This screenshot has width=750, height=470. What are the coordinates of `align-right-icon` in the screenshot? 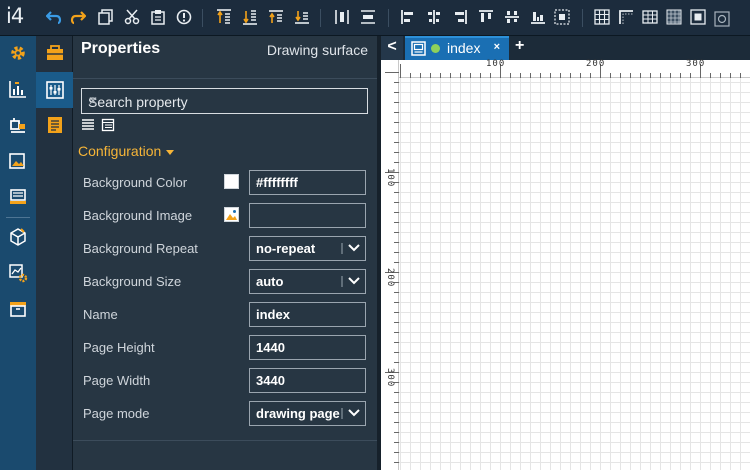 It's located at (460, 17).